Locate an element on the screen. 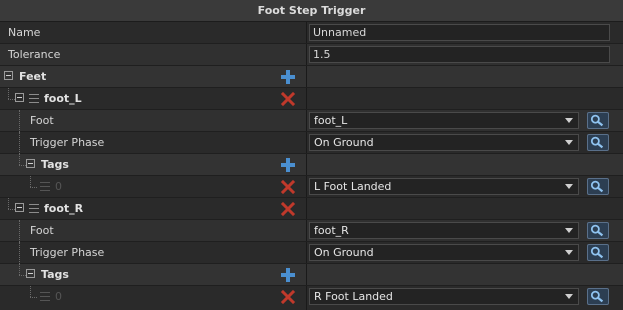  foot-r-tags-row: Tags is located at coordinates (311, 275).